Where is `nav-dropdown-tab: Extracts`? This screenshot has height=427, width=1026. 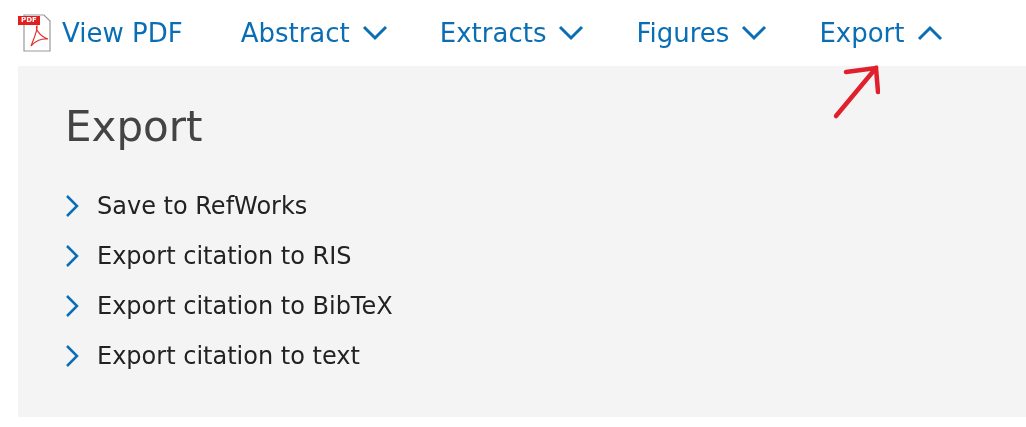 nav-dropdown-tab: Extracts is located at coordinates (512, 33).